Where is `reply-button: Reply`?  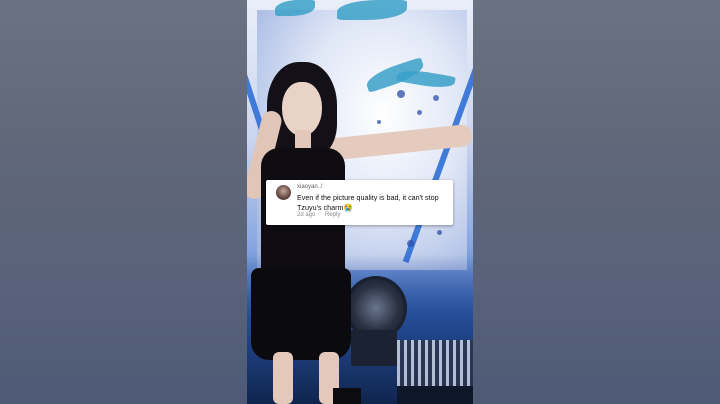 reply-button: Reply is located at coordinates (332, 215).